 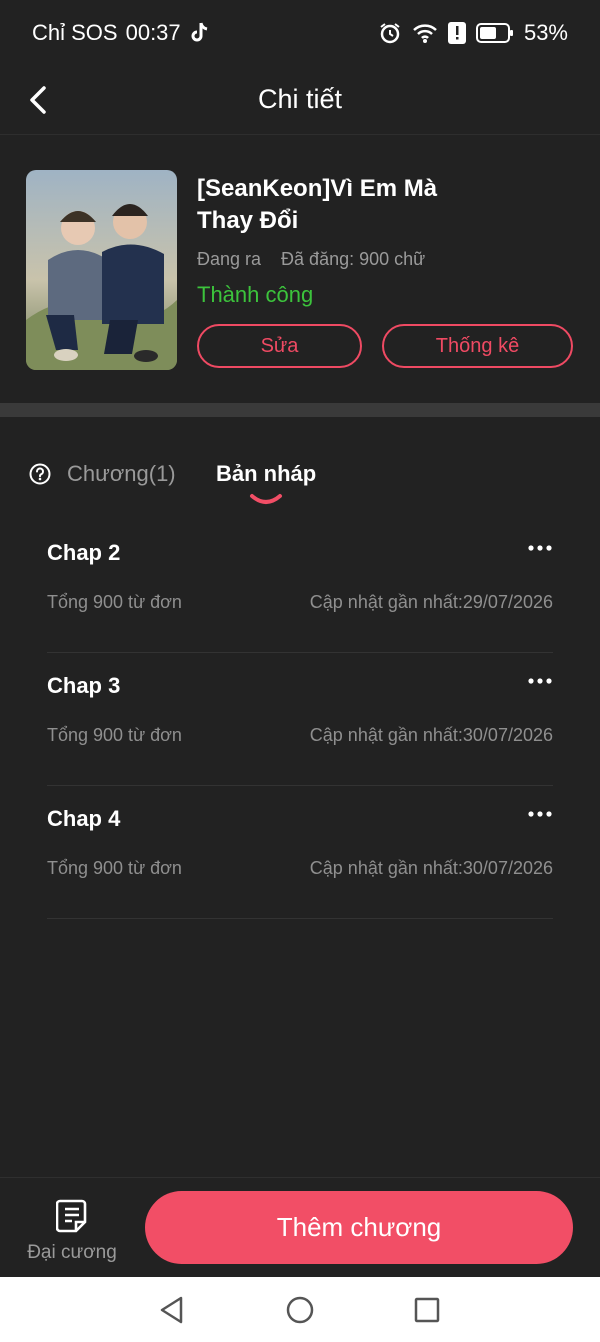 What do you see at coordinates (300, 410) in the screenshot?
I see `section-divider` at bounding box center [300, 410].